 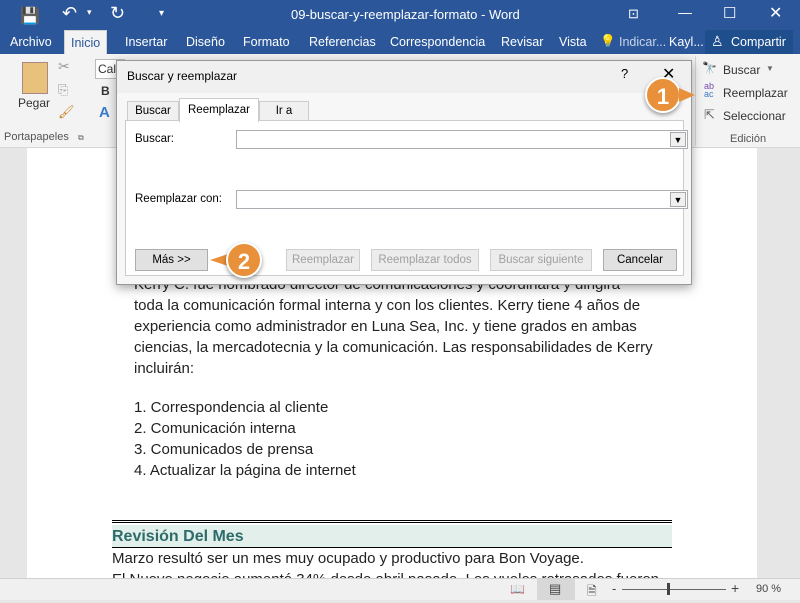 I want to click on tab-reemplazar: Reemplazar, so click(x=219, y=110).